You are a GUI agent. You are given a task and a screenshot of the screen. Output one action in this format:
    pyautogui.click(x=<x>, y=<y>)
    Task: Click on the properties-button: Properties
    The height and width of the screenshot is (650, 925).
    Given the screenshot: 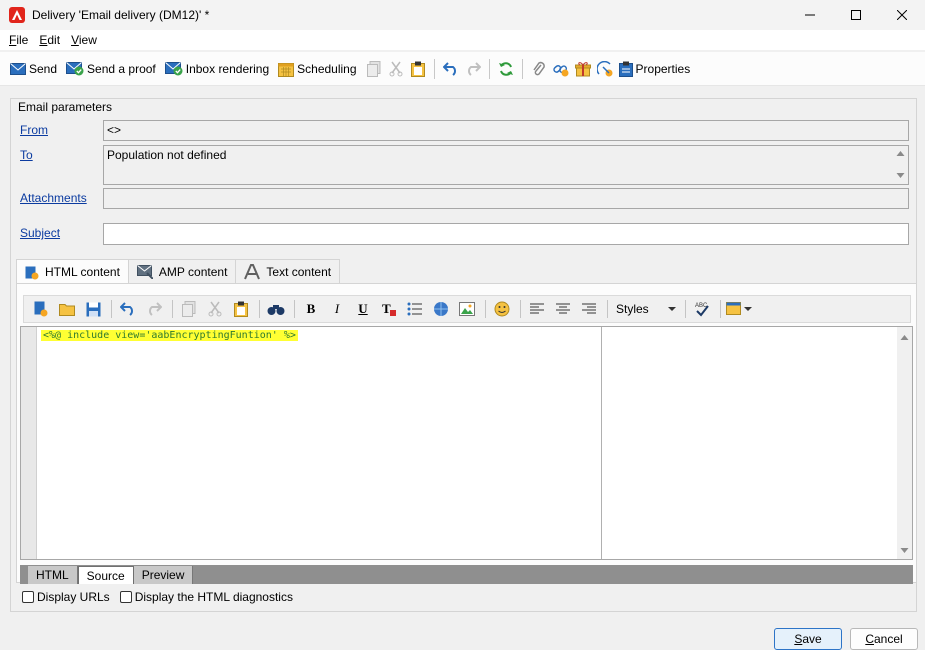 What is the action you would take?
    pyautogui.click(x=655, y=69)
    